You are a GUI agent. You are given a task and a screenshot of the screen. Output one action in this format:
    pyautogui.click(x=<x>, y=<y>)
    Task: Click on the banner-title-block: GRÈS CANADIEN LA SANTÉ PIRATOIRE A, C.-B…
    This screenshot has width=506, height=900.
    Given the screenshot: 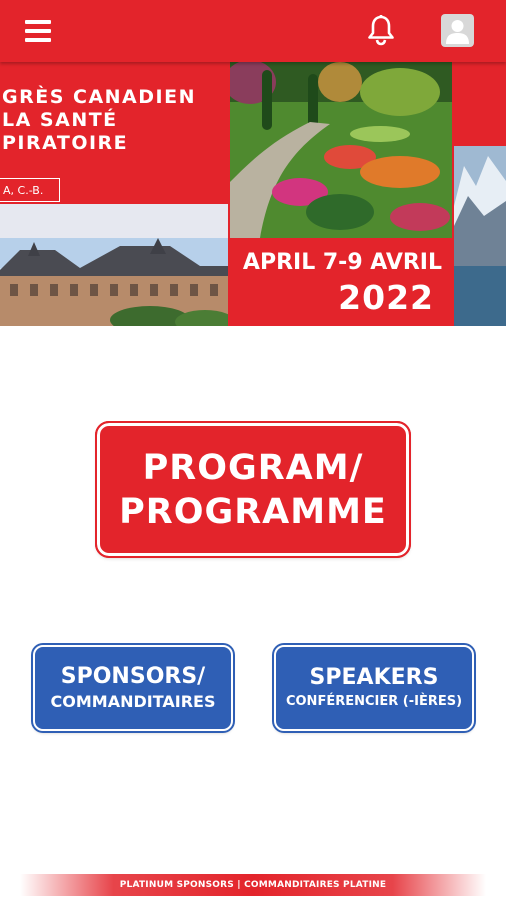 What is the action you would take?
    pyautogui.click(x=114, y=132)
    